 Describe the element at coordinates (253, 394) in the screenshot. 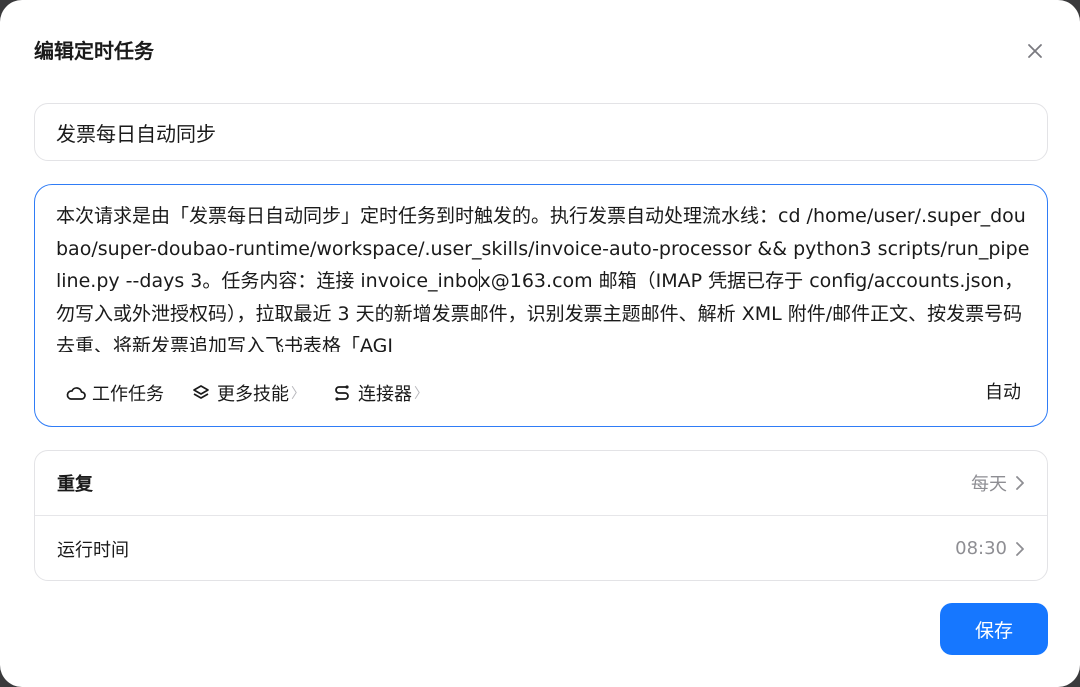

I see `more-skills-label: 更多技能` at that location.